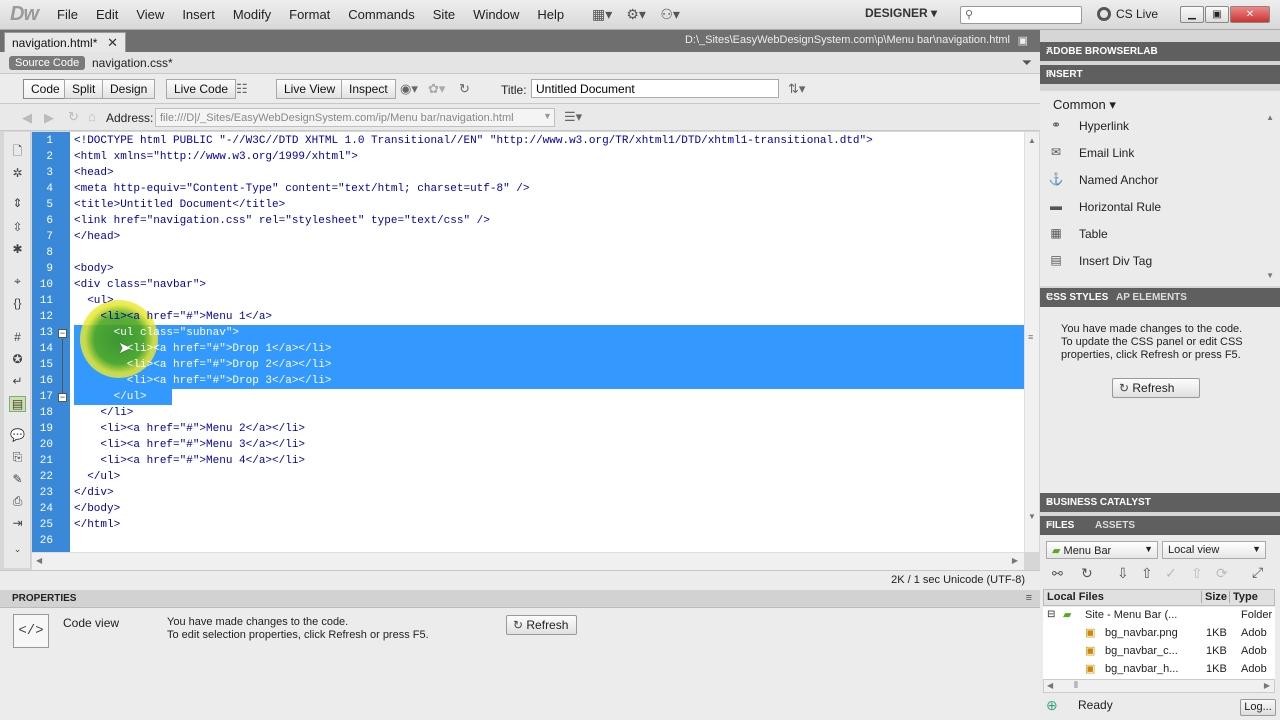  Describe the element at coordinates (17, 436) in the screenshot. I see `apply-comment-icon: 💬` at that location.